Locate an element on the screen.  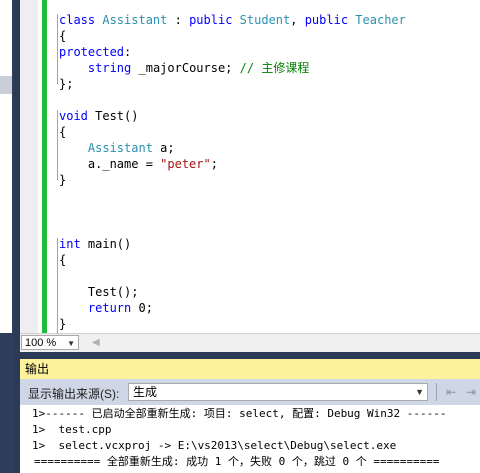
code-line: Test(); is located at coordinates (99, 292).